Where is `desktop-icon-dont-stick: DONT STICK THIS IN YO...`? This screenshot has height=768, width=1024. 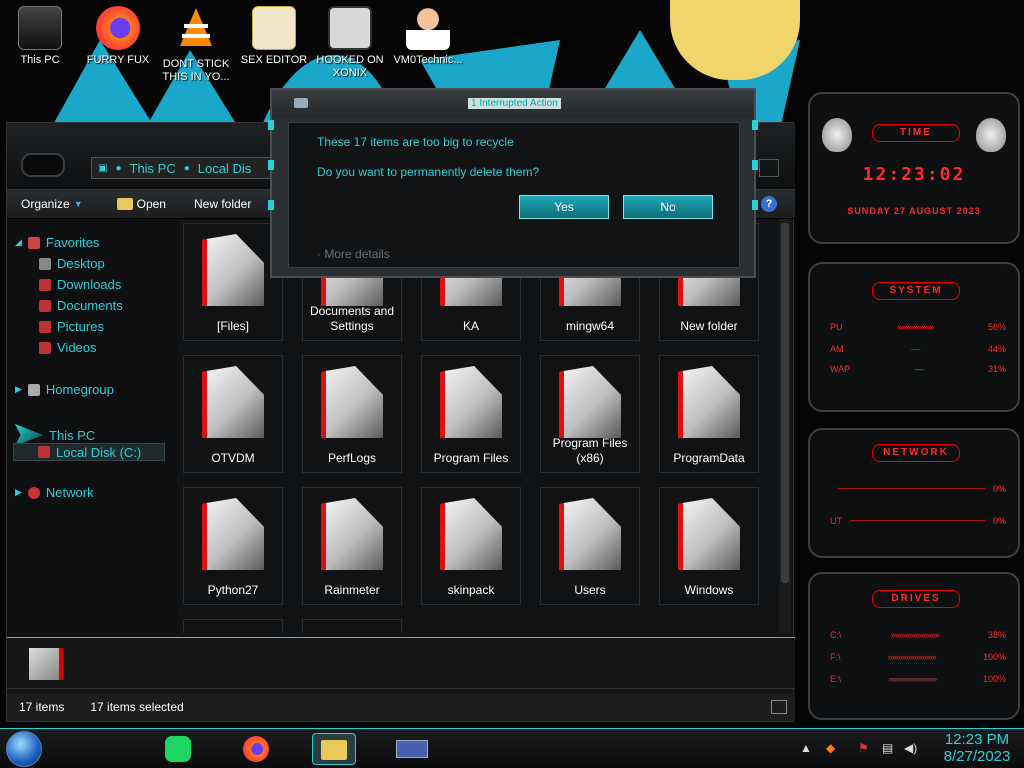
desktop-icon-dont-stick: DONT STICK THIS IN YO... is located at coordinates (196, 45).